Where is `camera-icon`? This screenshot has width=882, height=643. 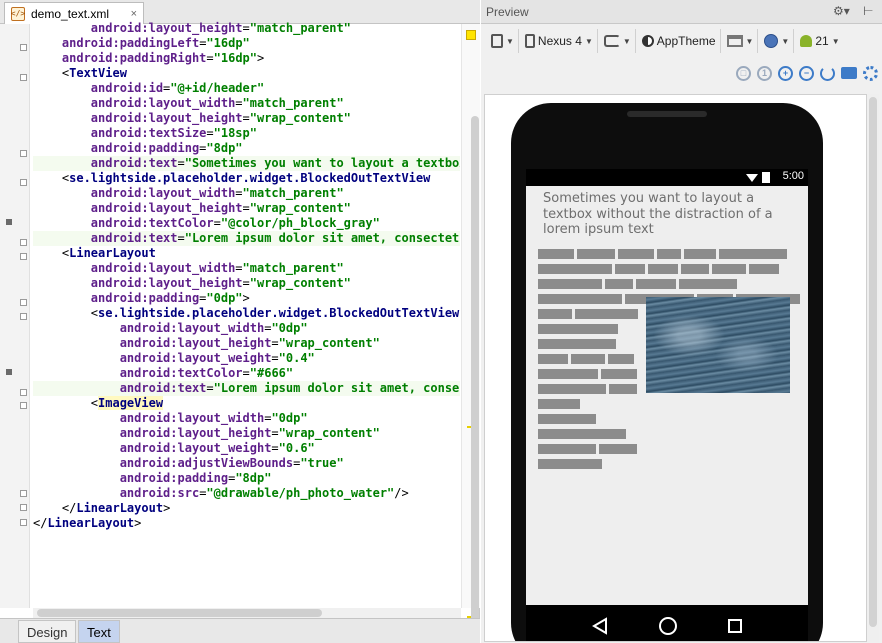
camera-icon is located at coordinates (849, 73).